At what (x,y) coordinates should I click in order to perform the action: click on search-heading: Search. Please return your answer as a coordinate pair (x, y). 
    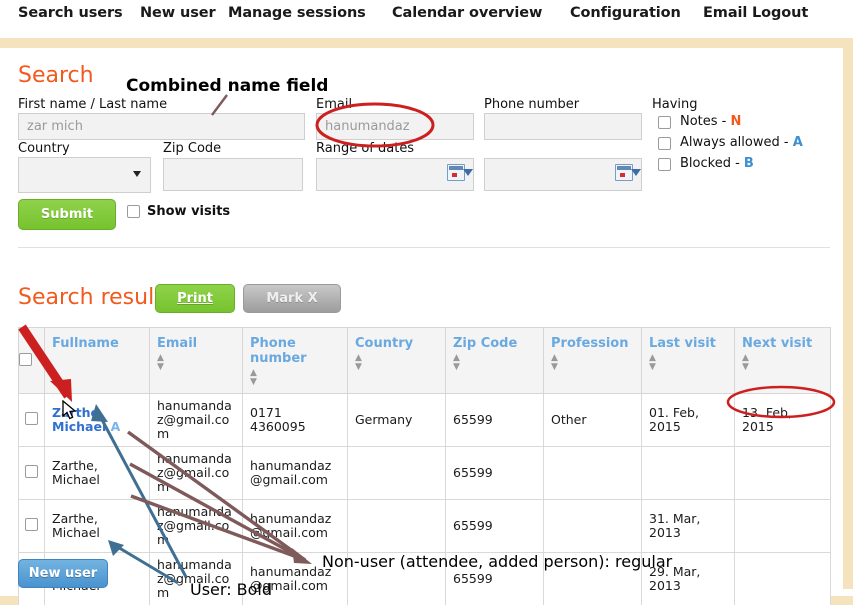
    Looking at the image, I should click on (56, 75).